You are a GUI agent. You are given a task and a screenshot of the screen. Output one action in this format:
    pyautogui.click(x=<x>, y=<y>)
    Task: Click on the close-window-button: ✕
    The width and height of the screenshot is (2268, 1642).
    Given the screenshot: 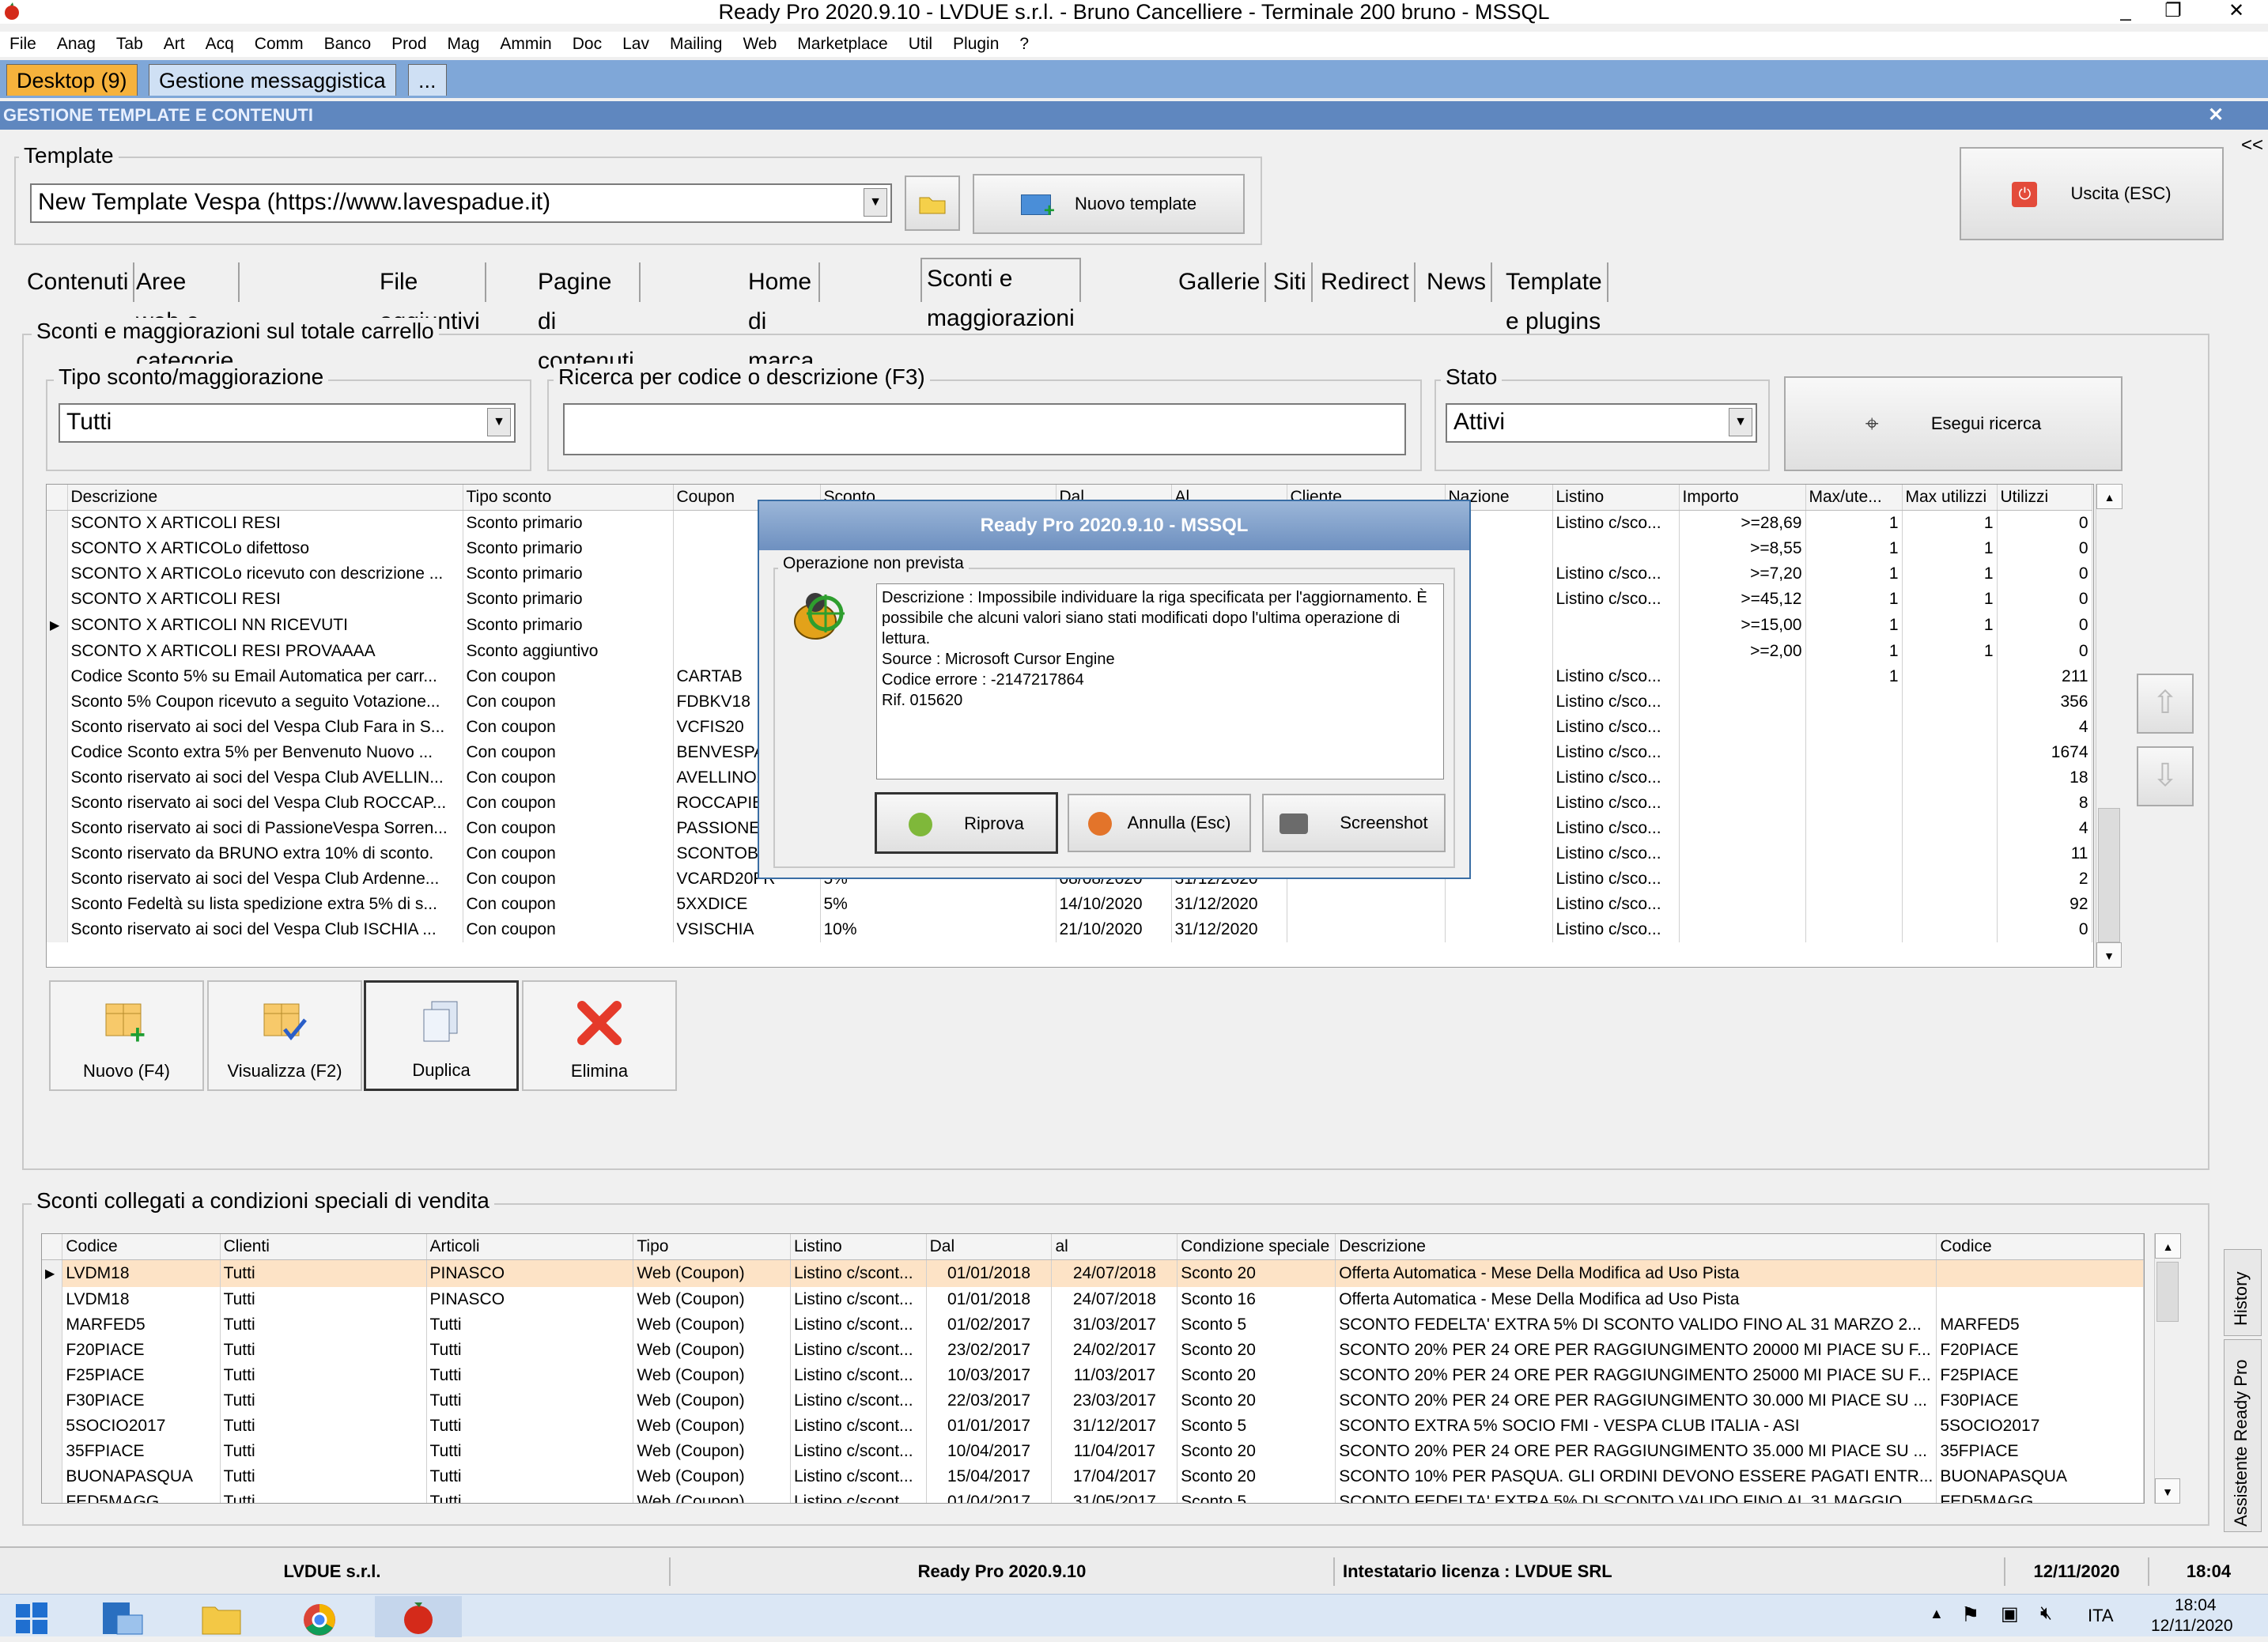 What is the action you would take?
    pyautogui.click(x=2237, y=12)
    